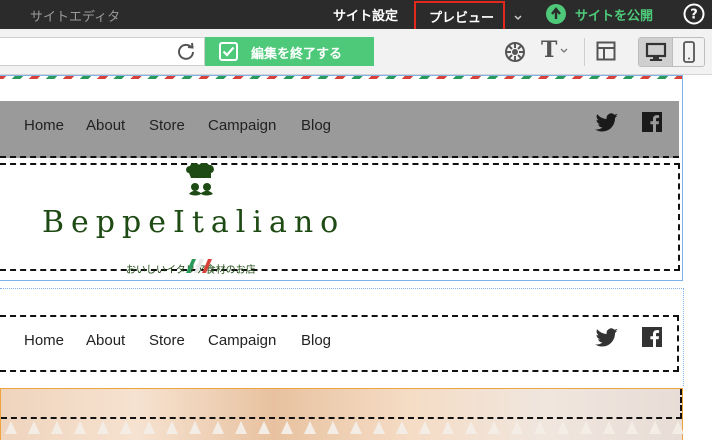 The height and width of the screenshot is (440, 712). I want to click on mobile-icon, so click(689, 52).